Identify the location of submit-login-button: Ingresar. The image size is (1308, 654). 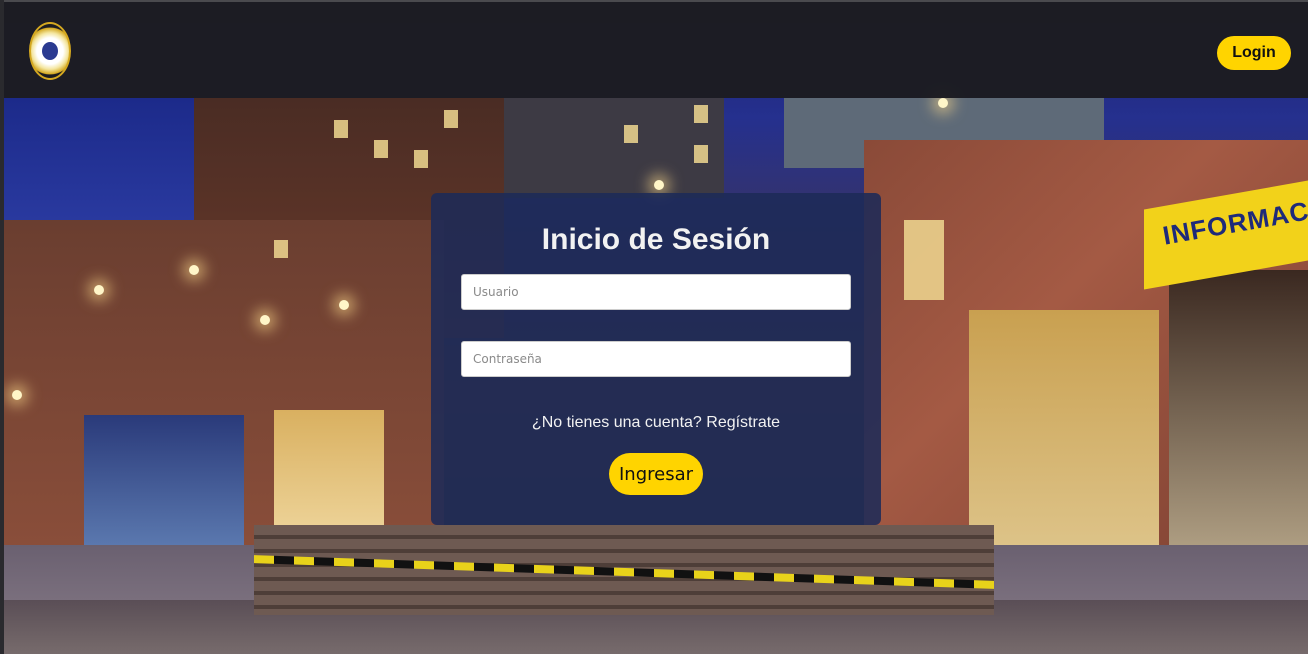
(656, 474).